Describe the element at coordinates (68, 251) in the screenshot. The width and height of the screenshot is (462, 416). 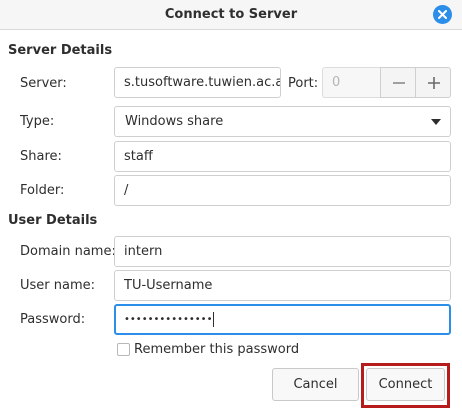
I see `domain-name-label: Domain name:` at that location.